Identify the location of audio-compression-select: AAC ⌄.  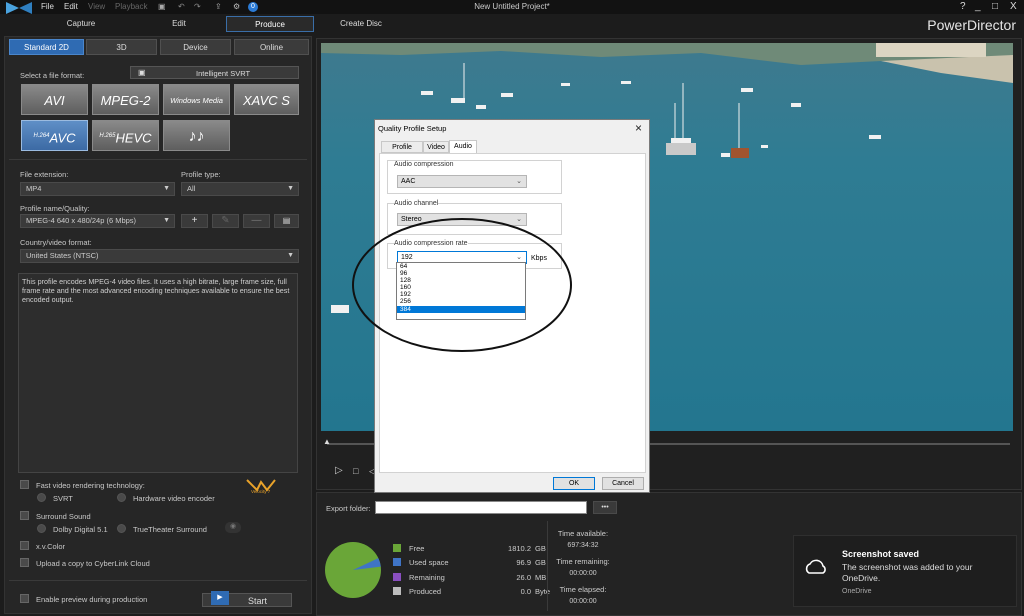
(462, 181).